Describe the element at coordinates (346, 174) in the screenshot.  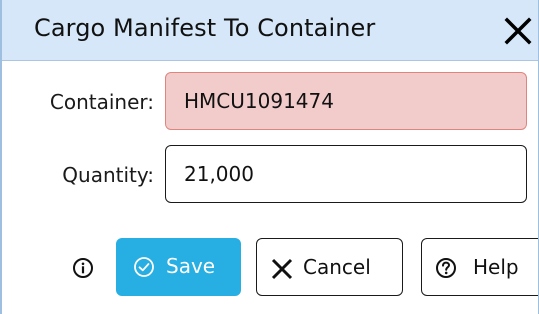
I see `quantity-input` at that location.